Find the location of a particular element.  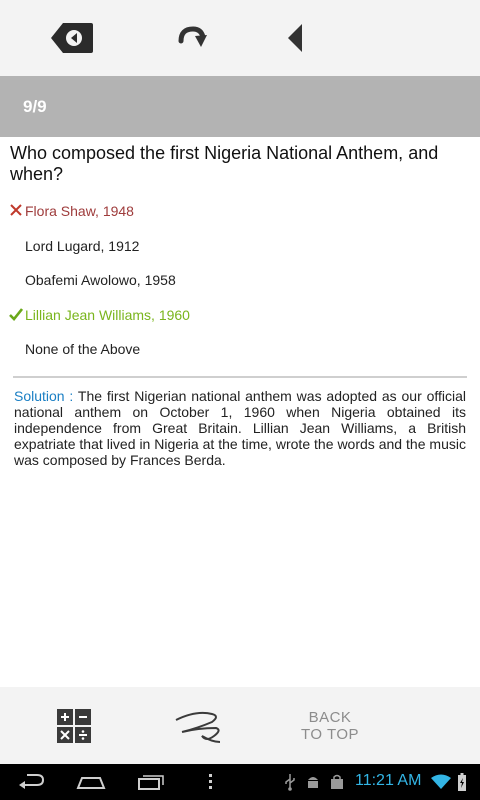

option-3: Obafemi Awolowo, 1958 is located at coordinates (240, 280).